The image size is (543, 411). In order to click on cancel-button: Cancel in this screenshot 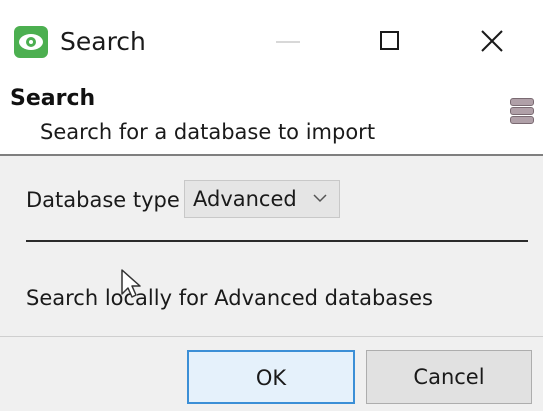, I will do `click(449, 377)`.